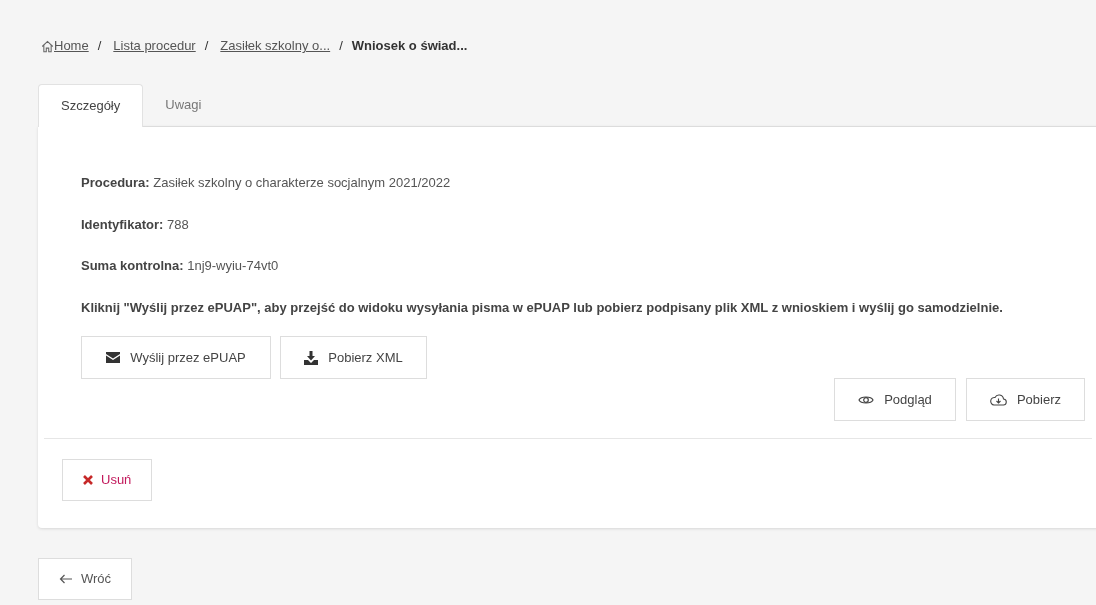 This screenshot has height=605, width=1096. Describe the element at coordinates (66, 579) in the screenshot. I see `arrow-left-icon` at that location.